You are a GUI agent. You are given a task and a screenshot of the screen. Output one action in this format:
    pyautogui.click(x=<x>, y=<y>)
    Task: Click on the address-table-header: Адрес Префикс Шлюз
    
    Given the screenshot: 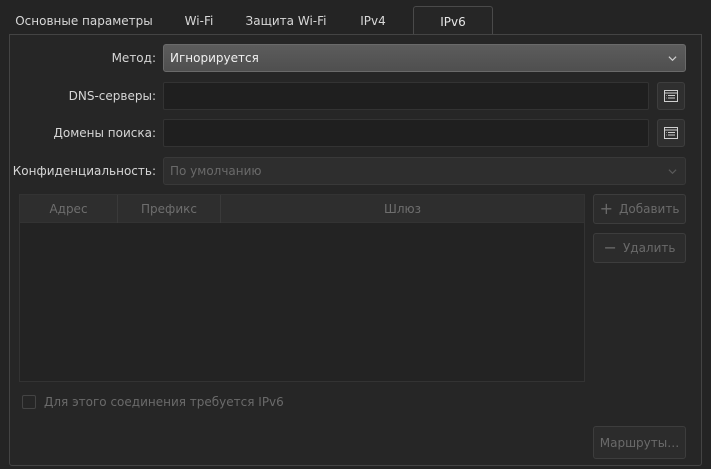 What is the action you would take?
    pyautogui.click(x=302, y=209)
    